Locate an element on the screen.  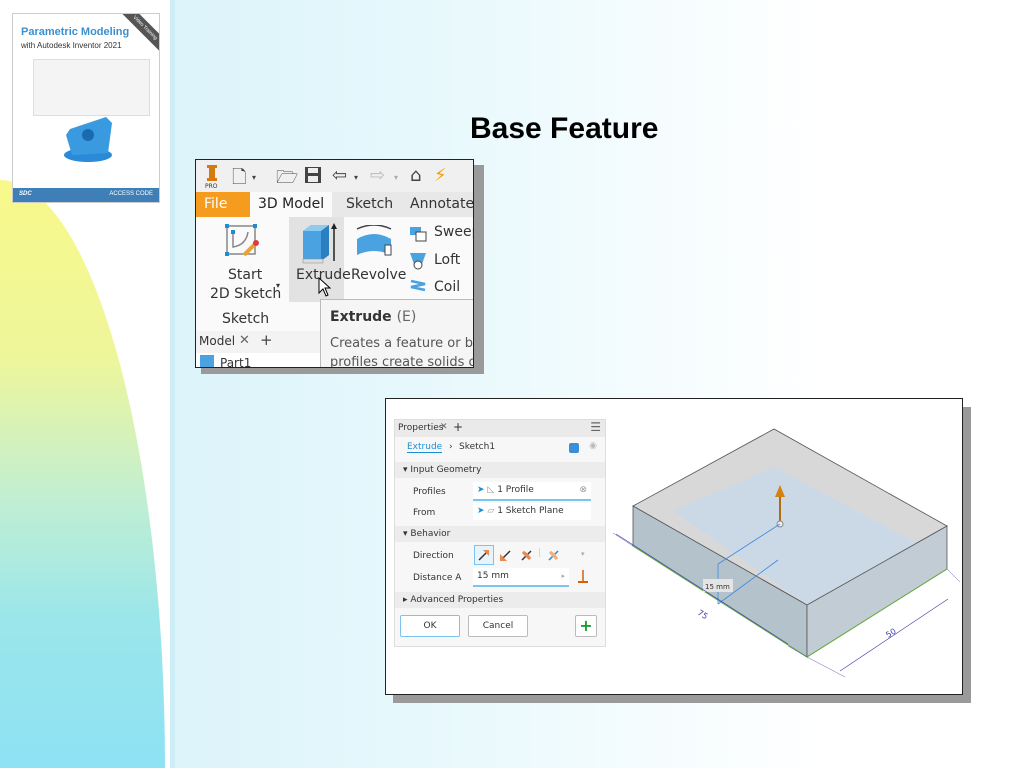
ok-button: OK is located at coordinates (430, 626).